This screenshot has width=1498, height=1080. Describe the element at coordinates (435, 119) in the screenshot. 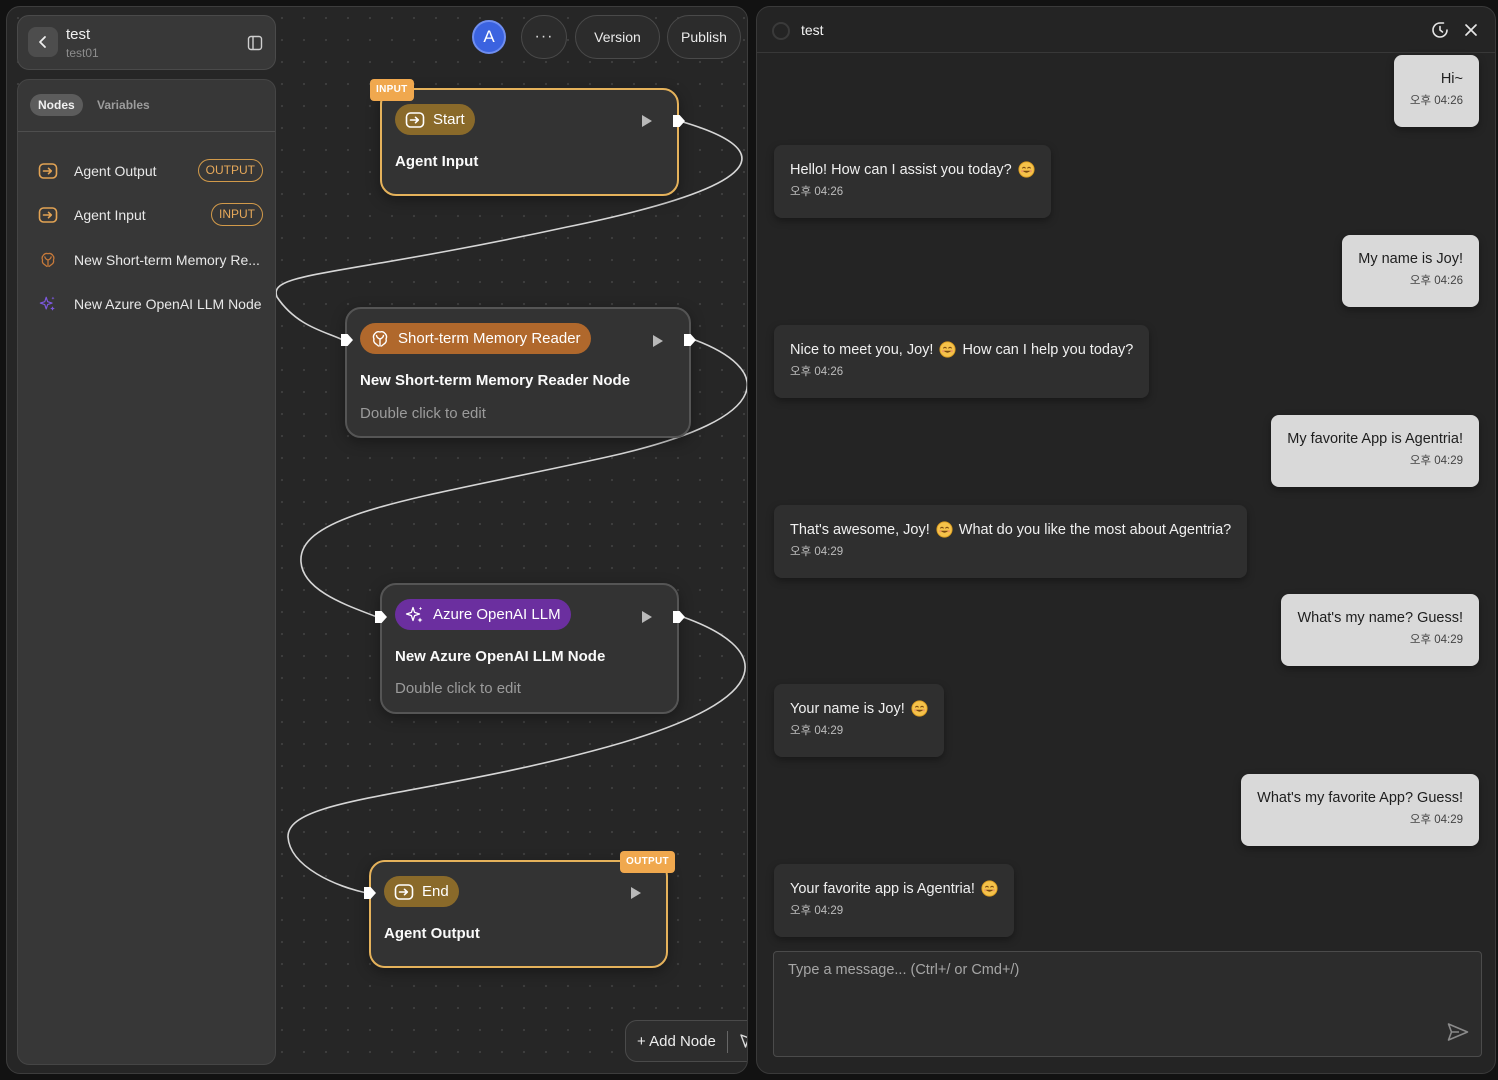

I see `start-chip: Start` at that location.